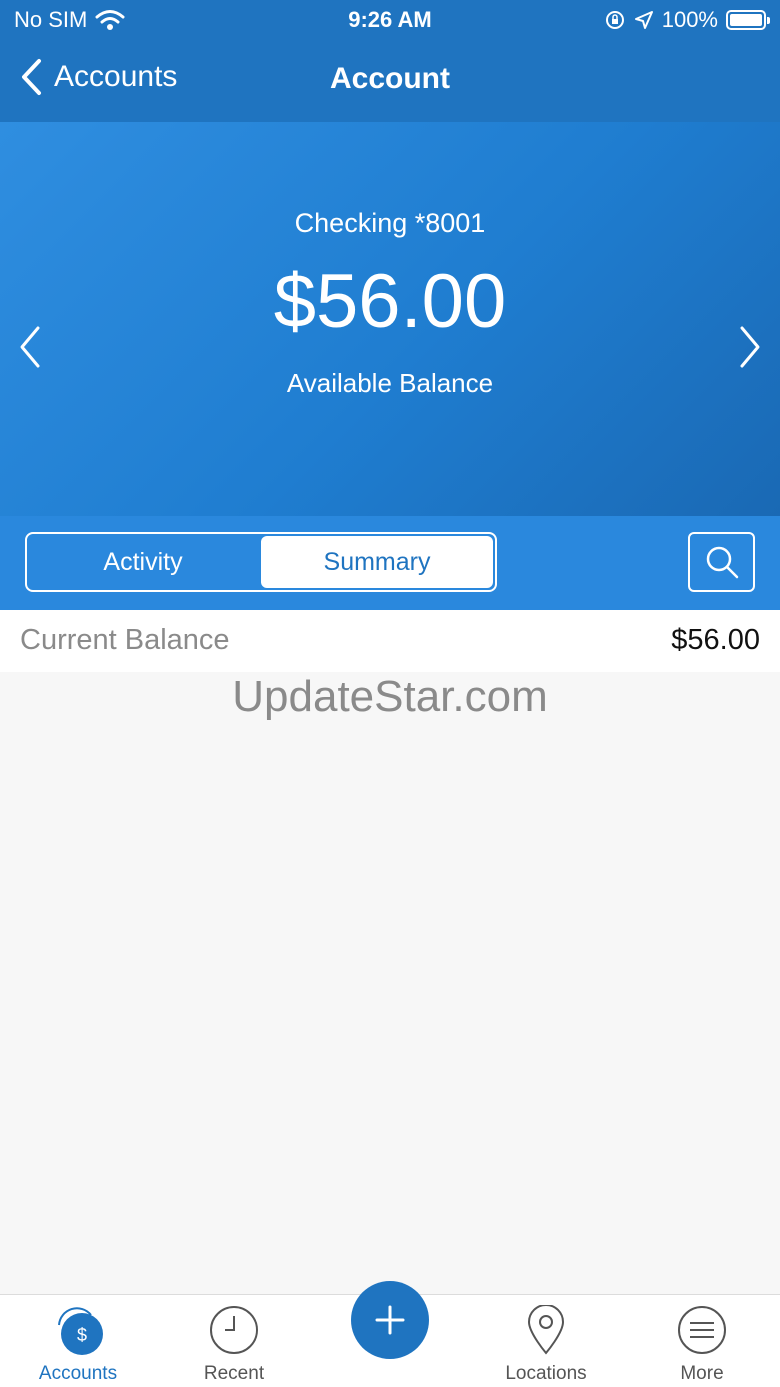 The height and width of the screenshot is (1387, 780). Describe the element at coordinates (78, 1373) in the screenshot. I see `tab-label: Accounts` at that location.